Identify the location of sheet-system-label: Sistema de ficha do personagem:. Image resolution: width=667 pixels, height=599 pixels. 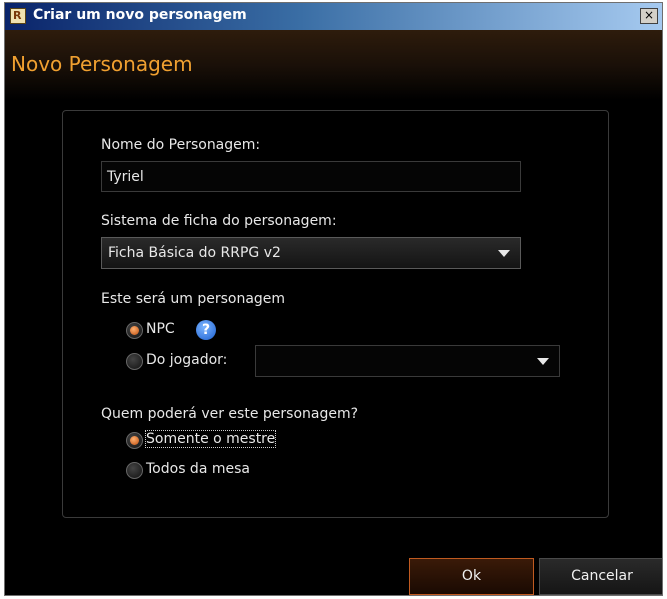
(219, 221).